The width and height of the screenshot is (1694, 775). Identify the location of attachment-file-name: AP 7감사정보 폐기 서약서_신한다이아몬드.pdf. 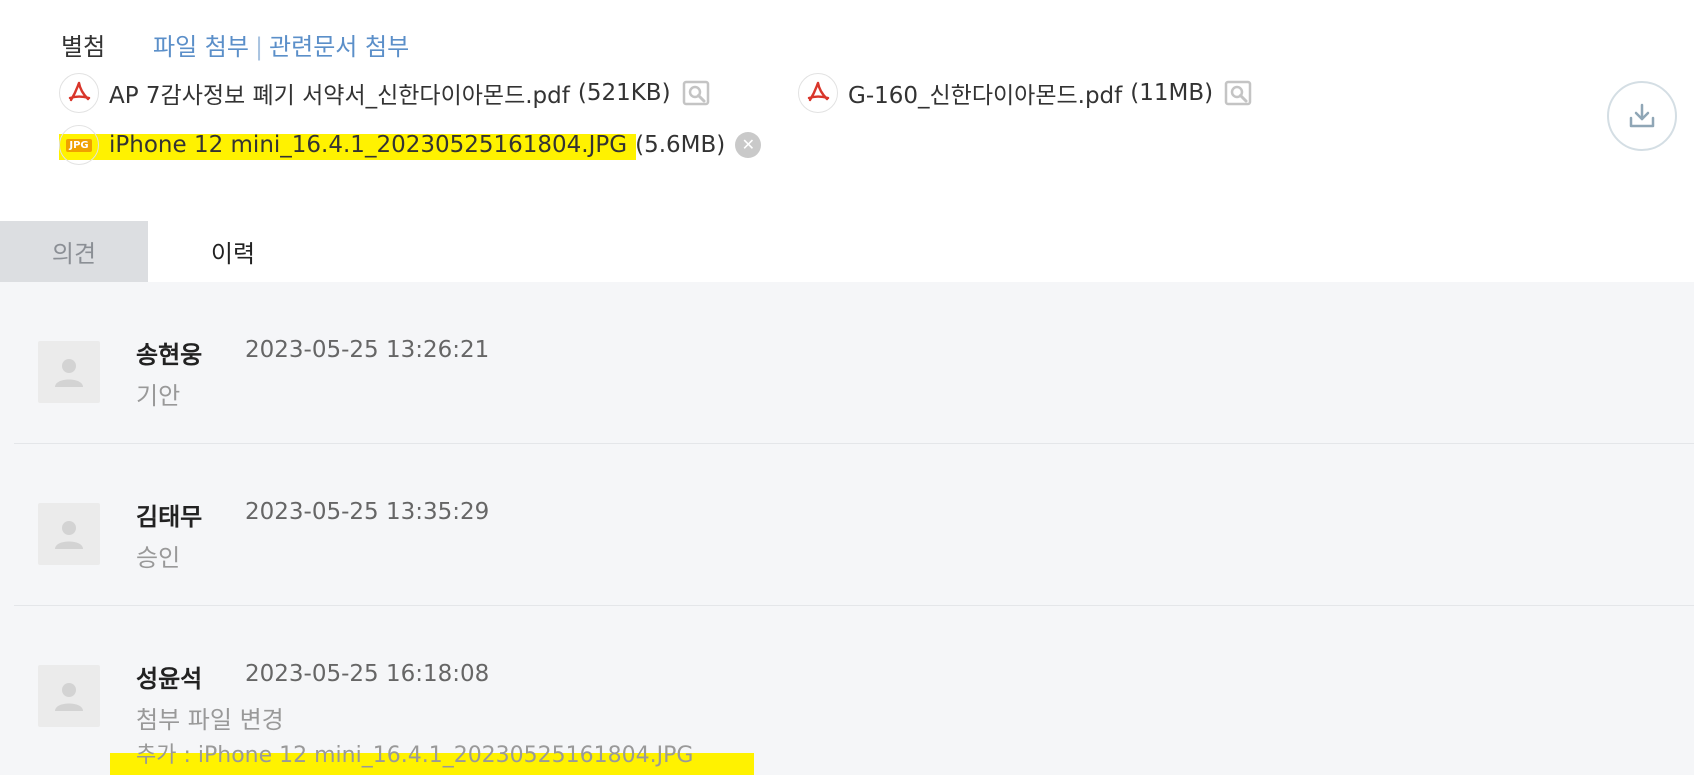
(339, 93).